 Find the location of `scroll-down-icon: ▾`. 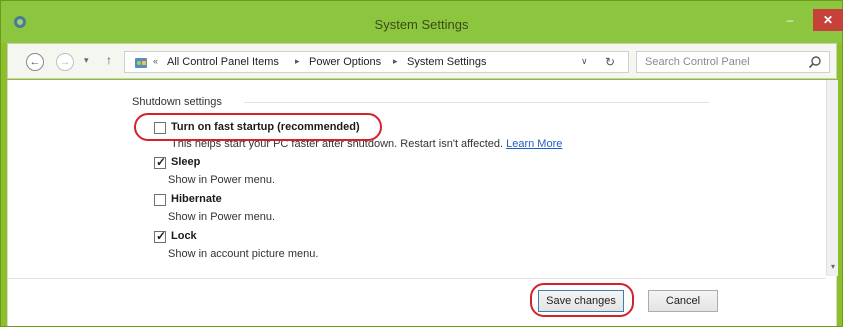

scroll-down-icon: ▾ is located at coordinates (833, 268).